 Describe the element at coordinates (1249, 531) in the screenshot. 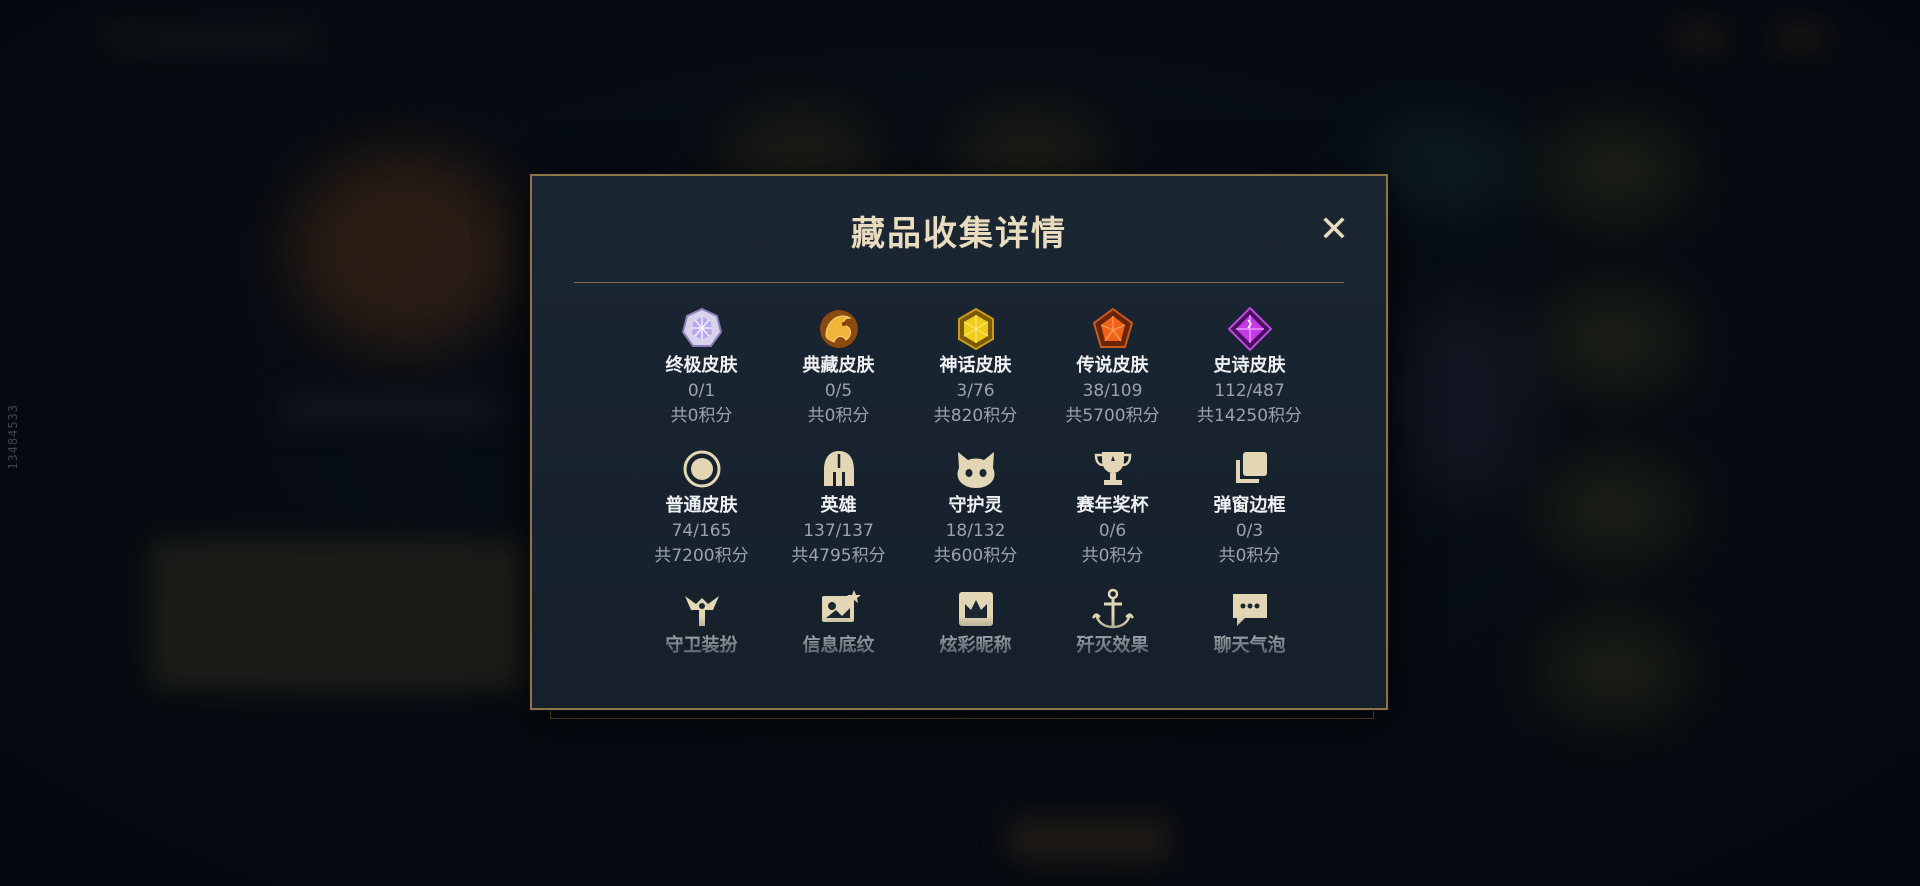

I see `collection-count: 0/3` at that location.